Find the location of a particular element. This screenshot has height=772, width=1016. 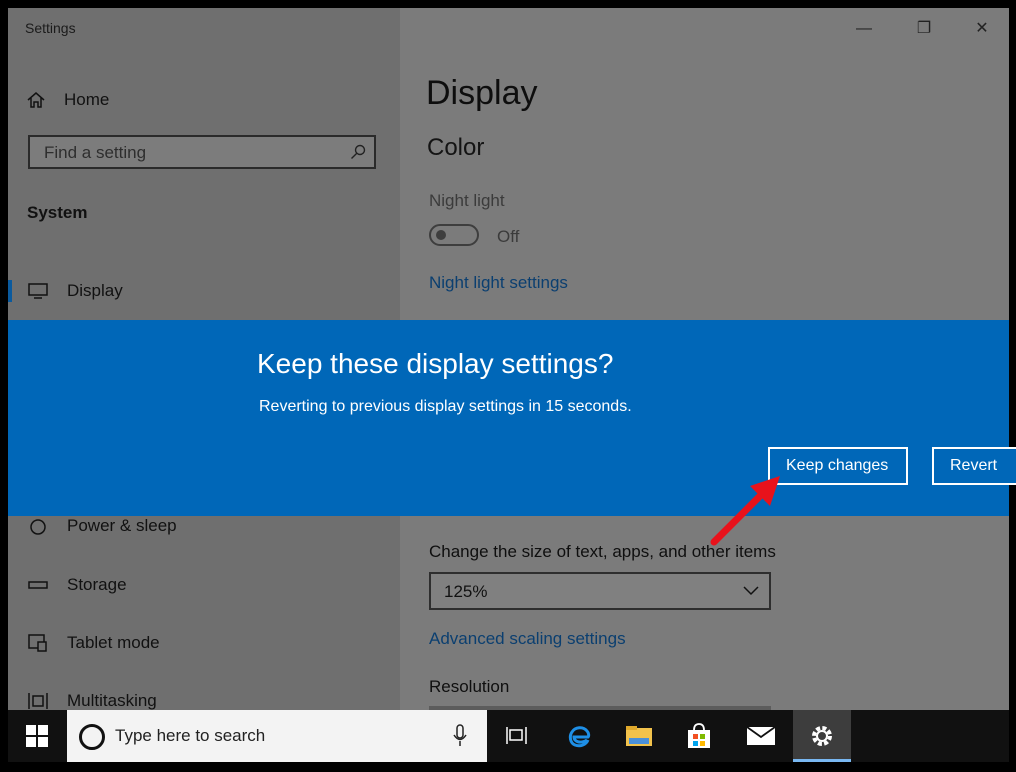

task-view-icon is located at coordinates (517, 736).